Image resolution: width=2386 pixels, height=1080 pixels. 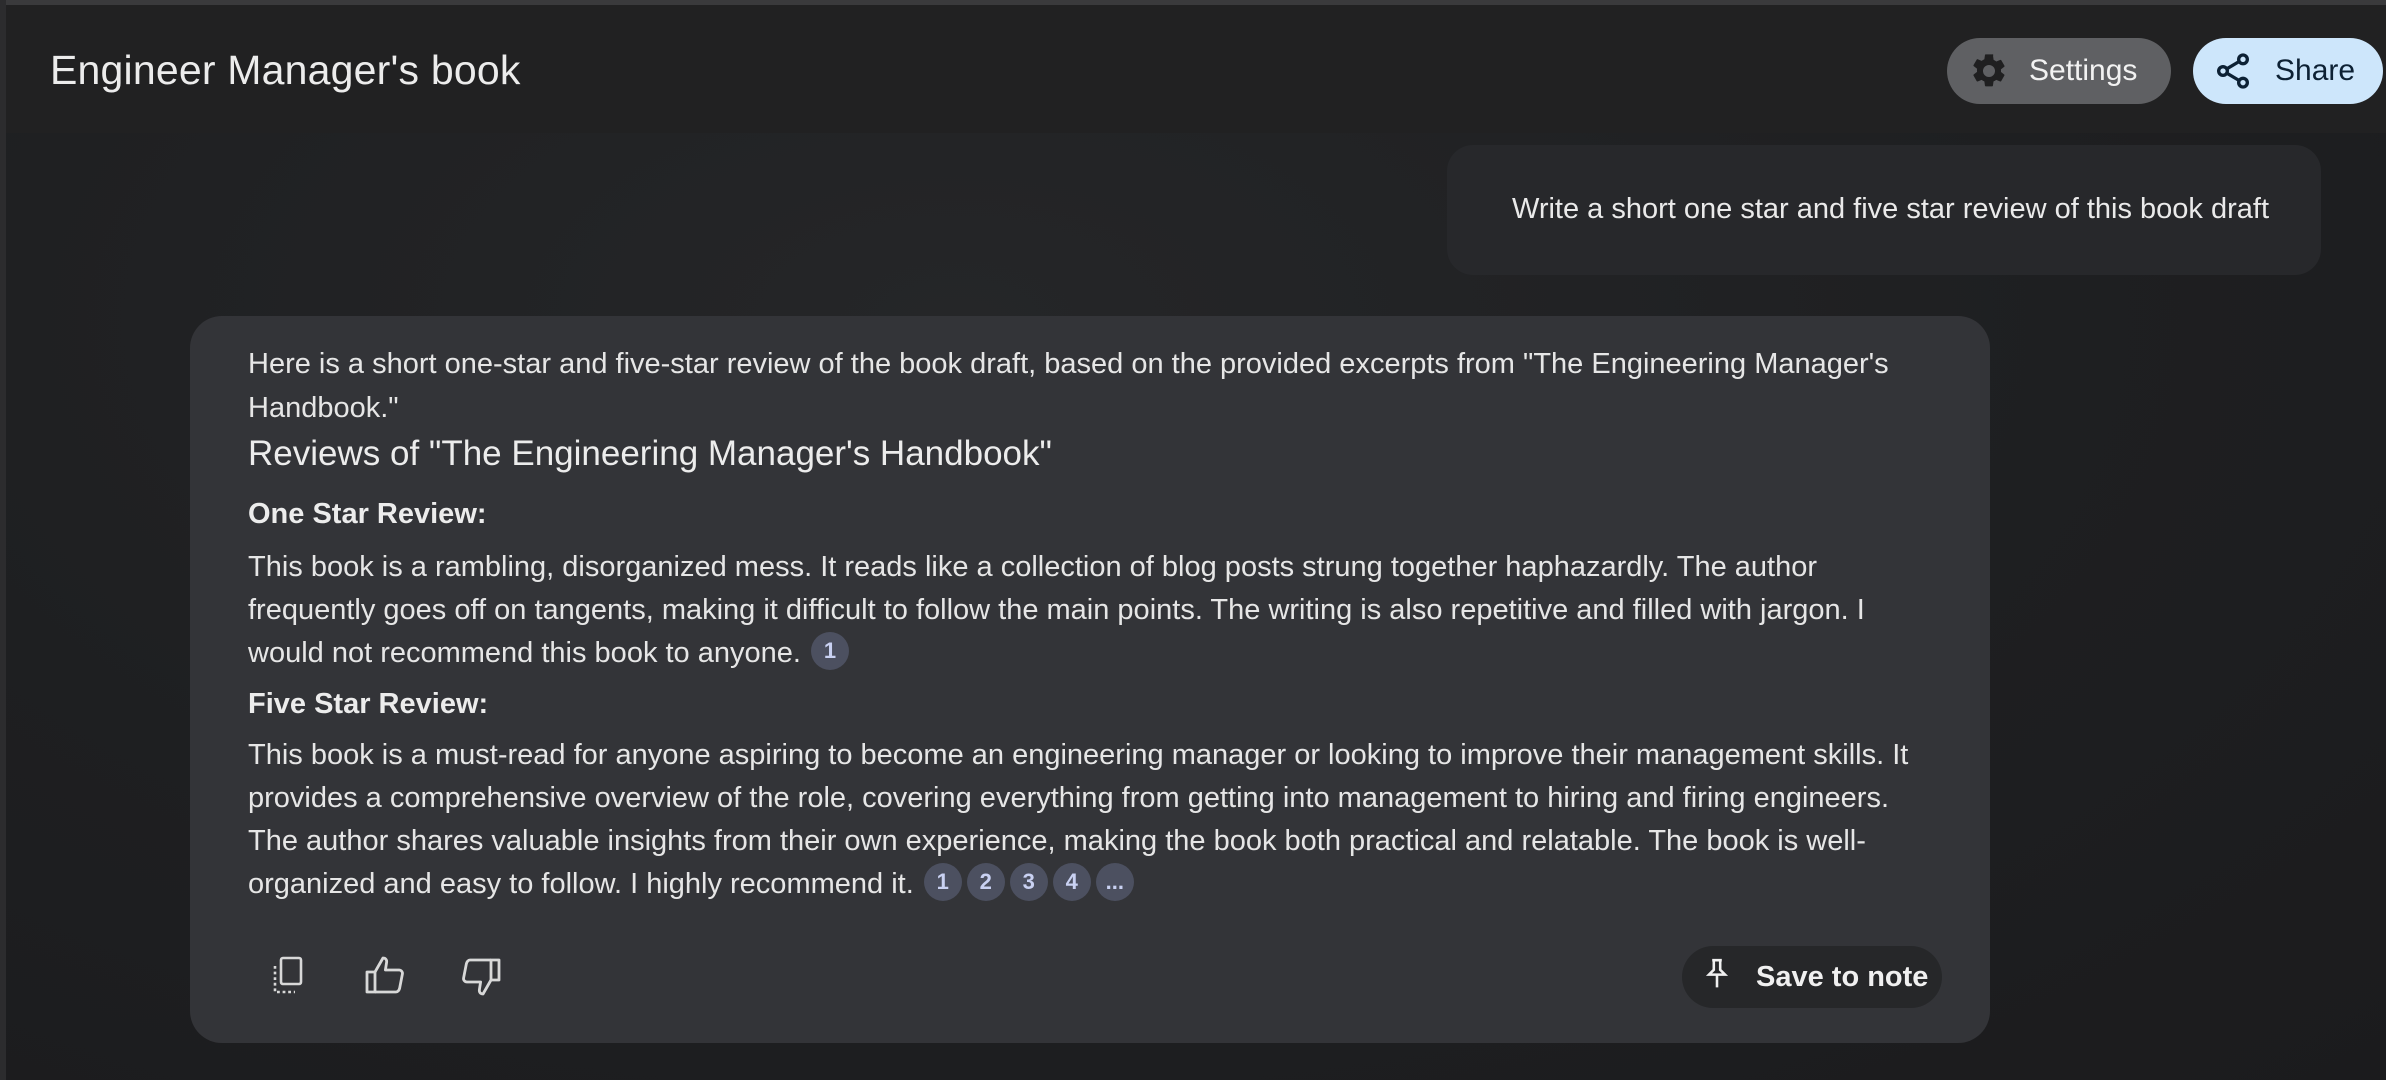 I want to click on save-to-note-label: Save to note, so click(x=1842, y=976).